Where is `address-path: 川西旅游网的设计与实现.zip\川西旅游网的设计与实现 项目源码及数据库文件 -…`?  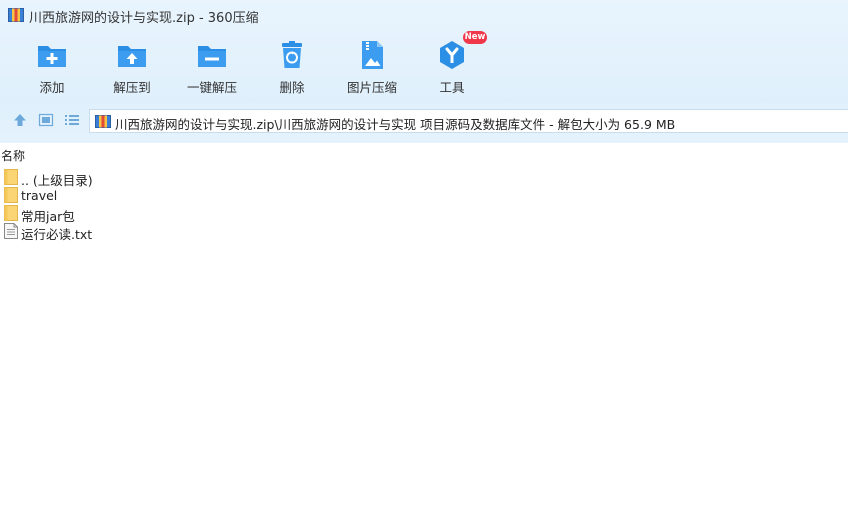
address-path: 川西旅游网的设计与实现.zip\川西旅游网的设计与实现 项目源码及数据库文件 -… is located at coordinates (395, 124).